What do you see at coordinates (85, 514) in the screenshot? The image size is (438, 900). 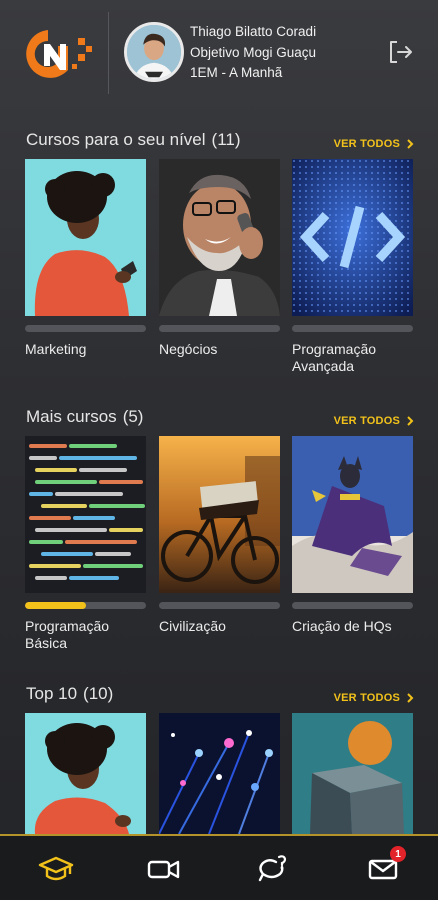 I see `course-thumbnail-basic-programming` at bounding box center [85, 514].